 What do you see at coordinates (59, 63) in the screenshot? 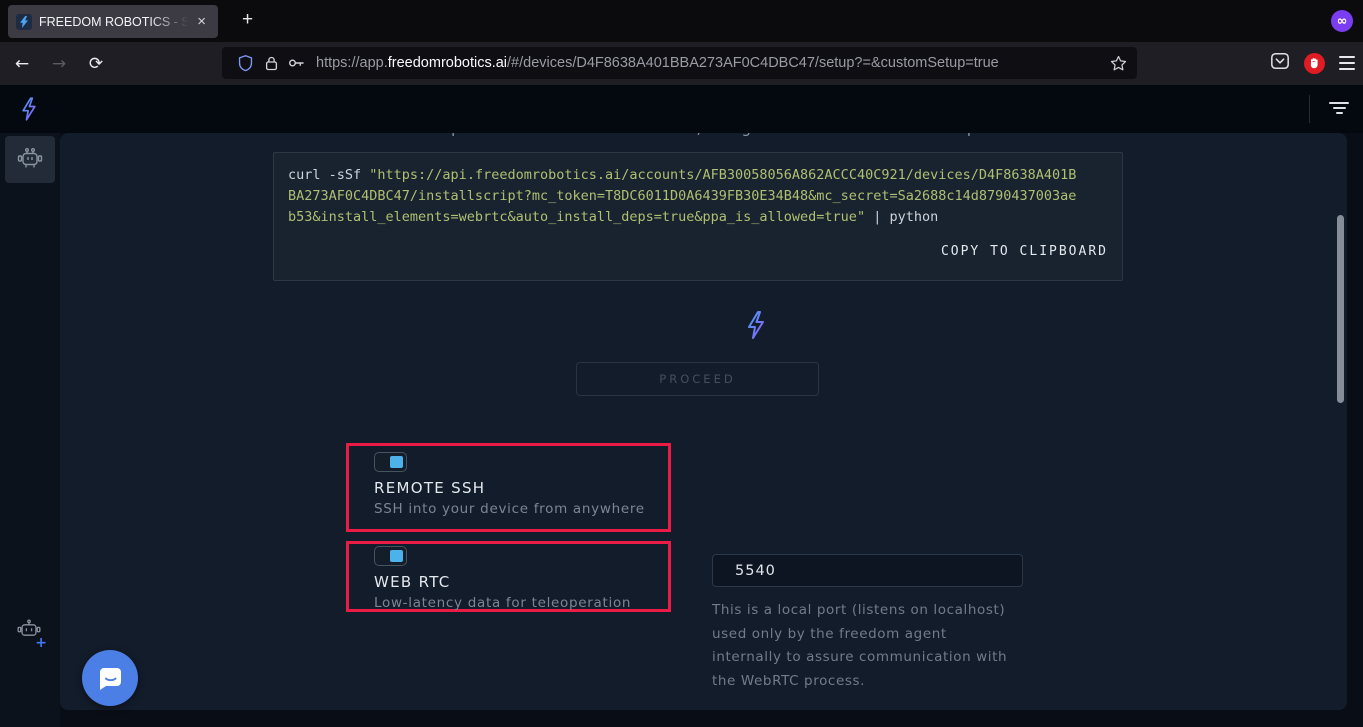
I see `forward-button: →` at bounding box center [59, 63].